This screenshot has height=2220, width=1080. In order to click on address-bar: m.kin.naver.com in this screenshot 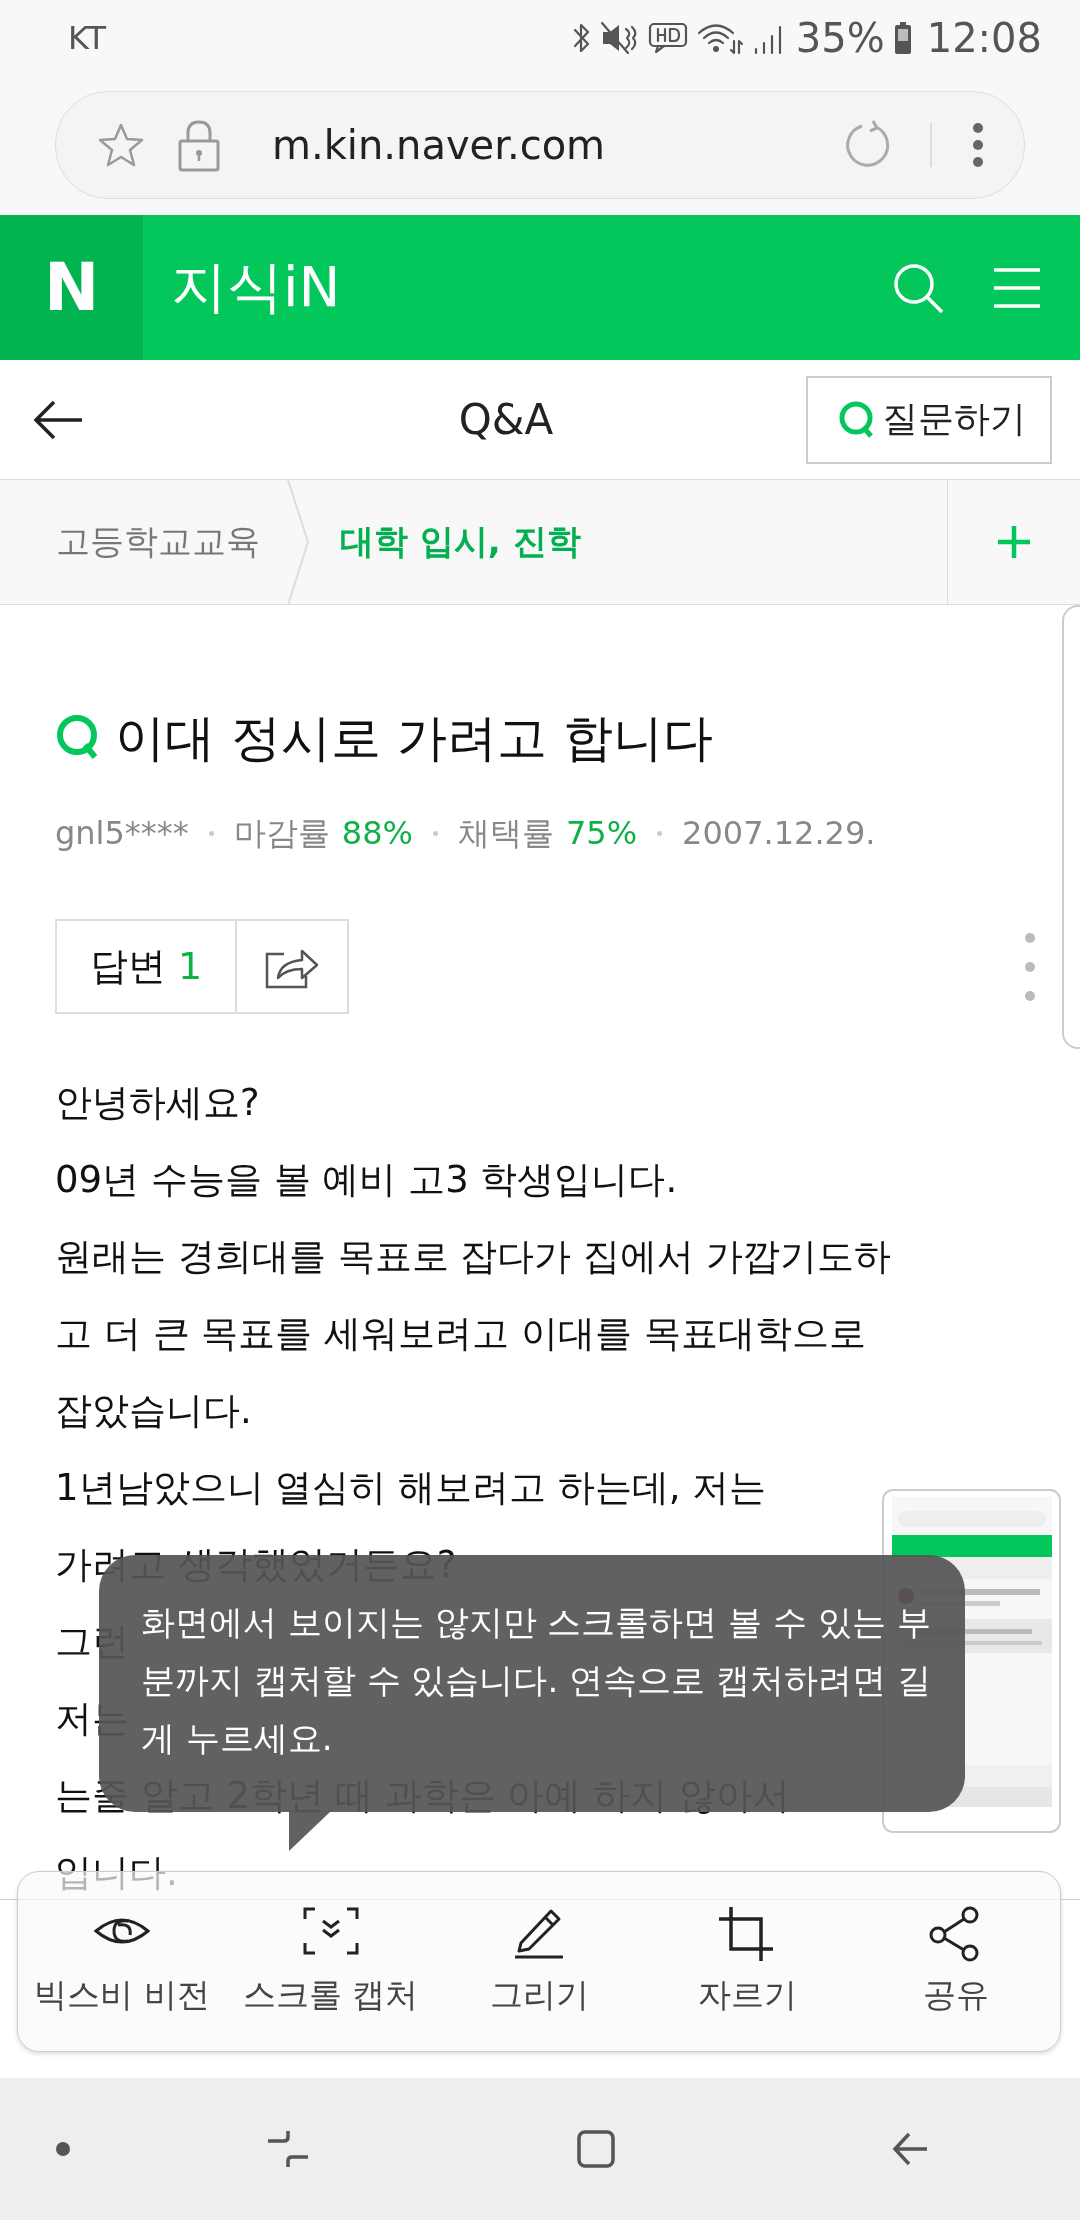, I will do `click(540, 145)`.